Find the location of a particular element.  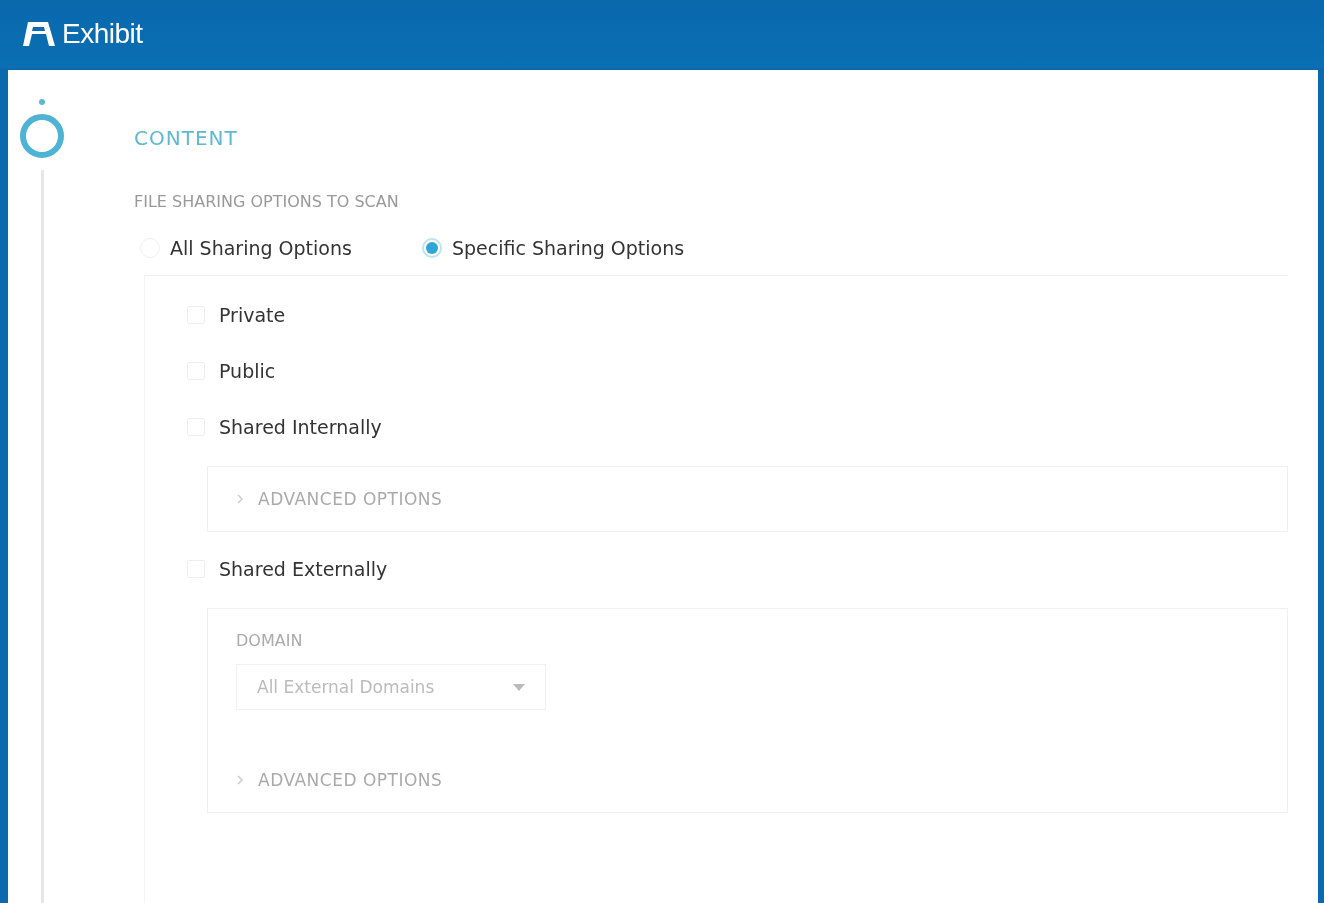

checkbox-option: Public is located at coordinates (737, 371).